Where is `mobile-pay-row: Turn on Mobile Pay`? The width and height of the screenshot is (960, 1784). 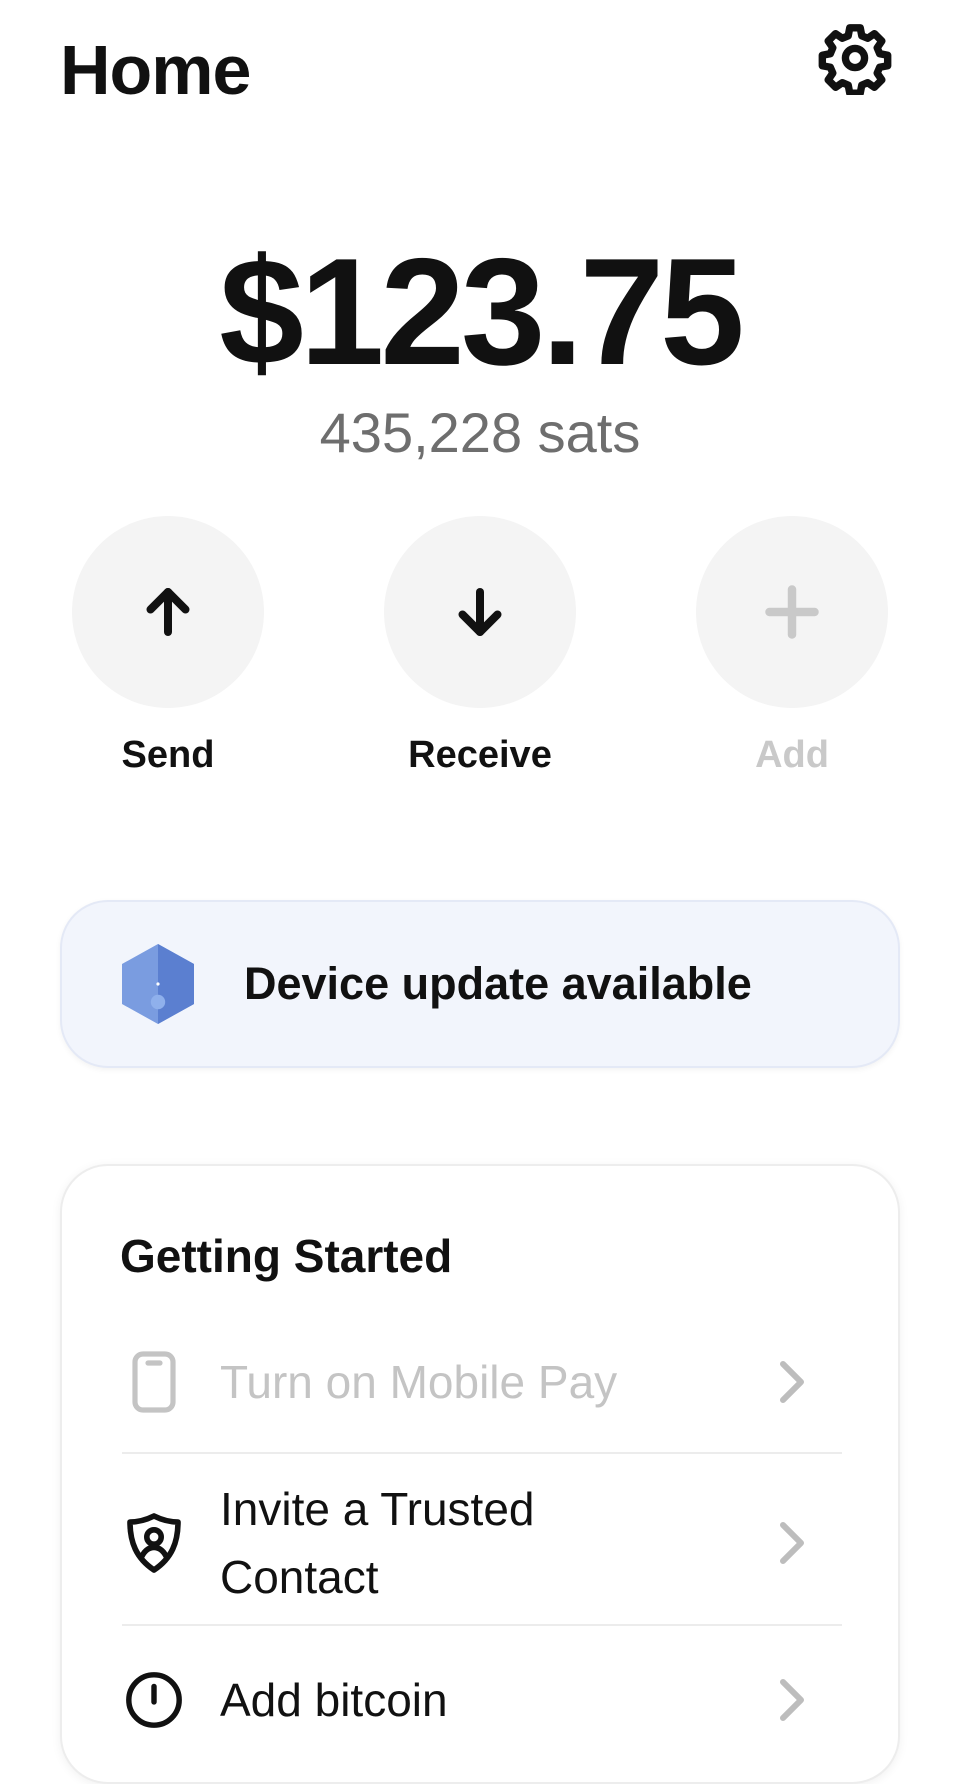
mobile-pay-row: Turn on Mobile Pay is located at coordinates (482, 1382).